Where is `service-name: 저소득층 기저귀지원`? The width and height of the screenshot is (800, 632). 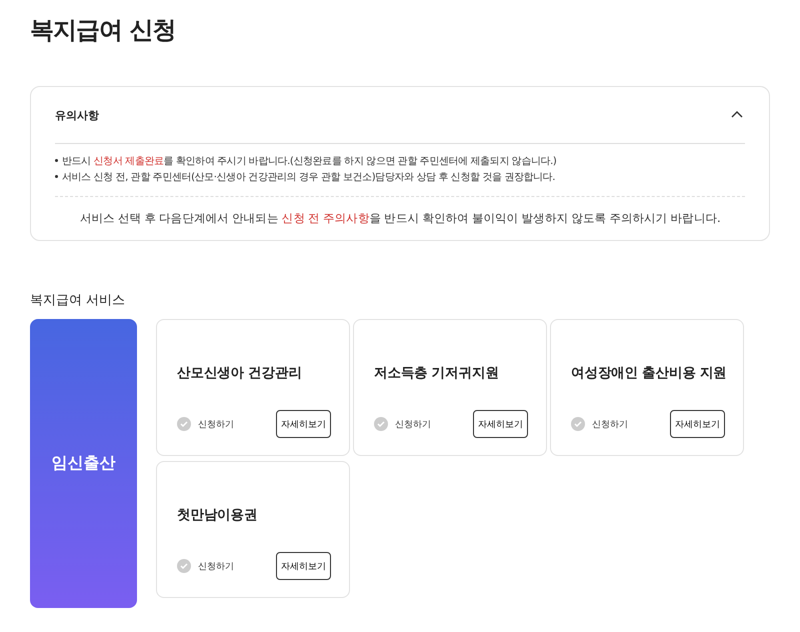 service-name: 저소득층 기저귀지원 is located at coordinates (437, 373).